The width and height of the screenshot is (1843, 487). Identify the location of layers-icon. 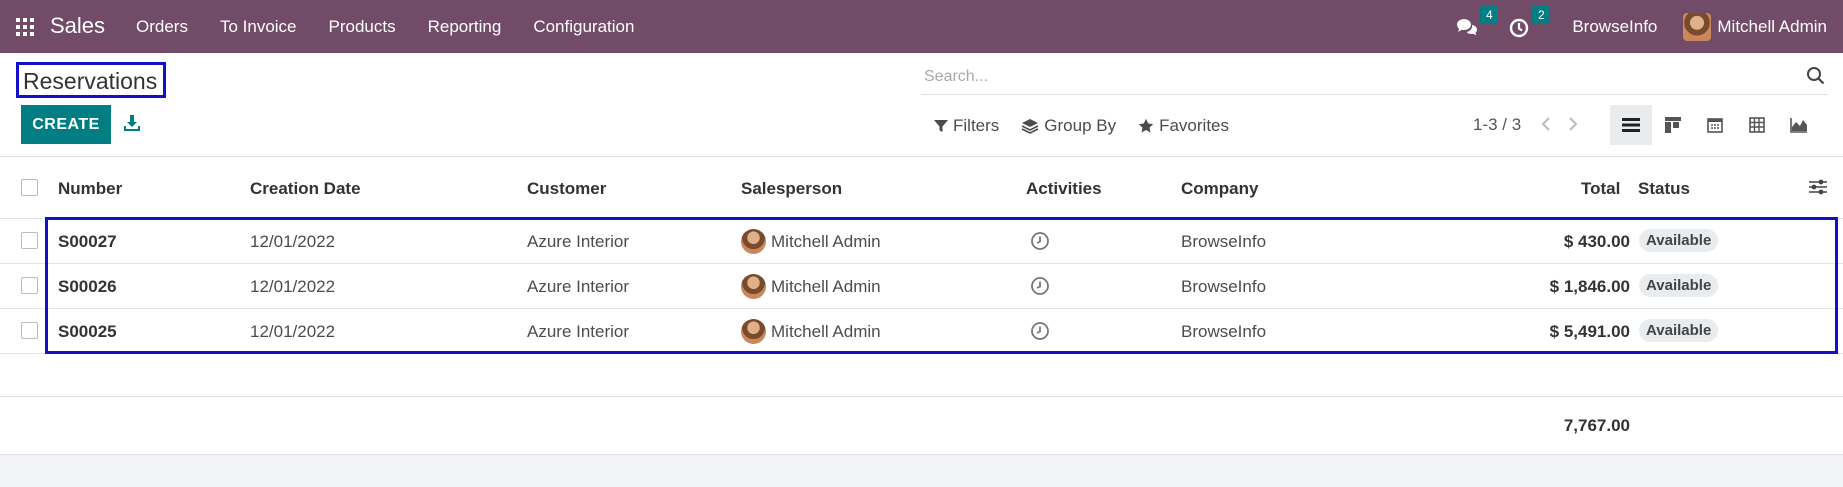
(1030, 126).